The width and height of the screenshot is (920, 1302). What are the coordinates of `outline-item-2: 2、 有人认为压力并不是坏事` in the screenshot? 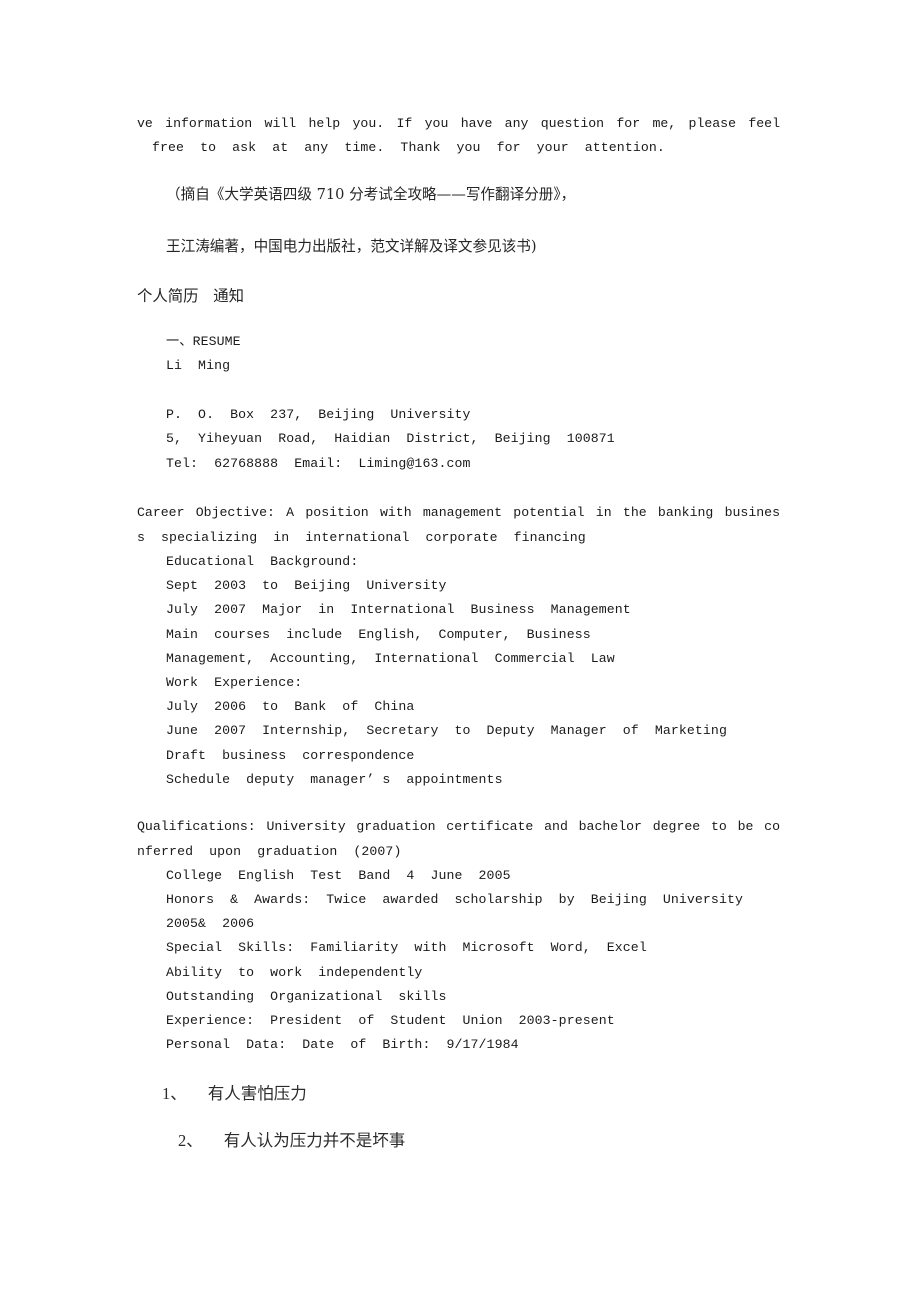 It's located at (291, 1141).